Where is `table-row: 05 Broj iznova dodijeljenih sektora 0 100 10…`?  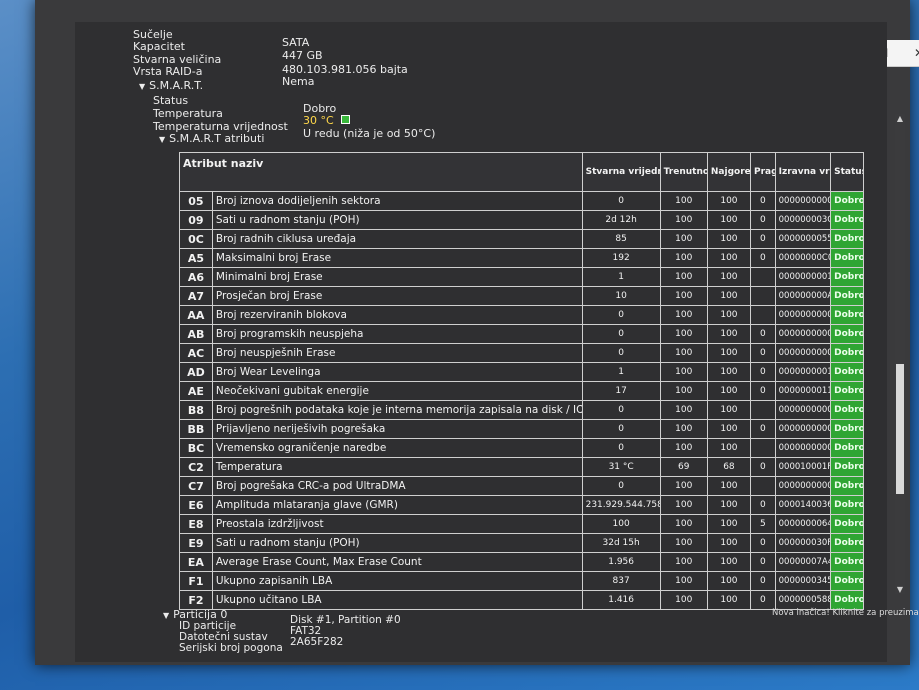 table-row: 05 Broj iznova dodijeljenih sektora 0 100 10… is located at coordinates (521, 201).